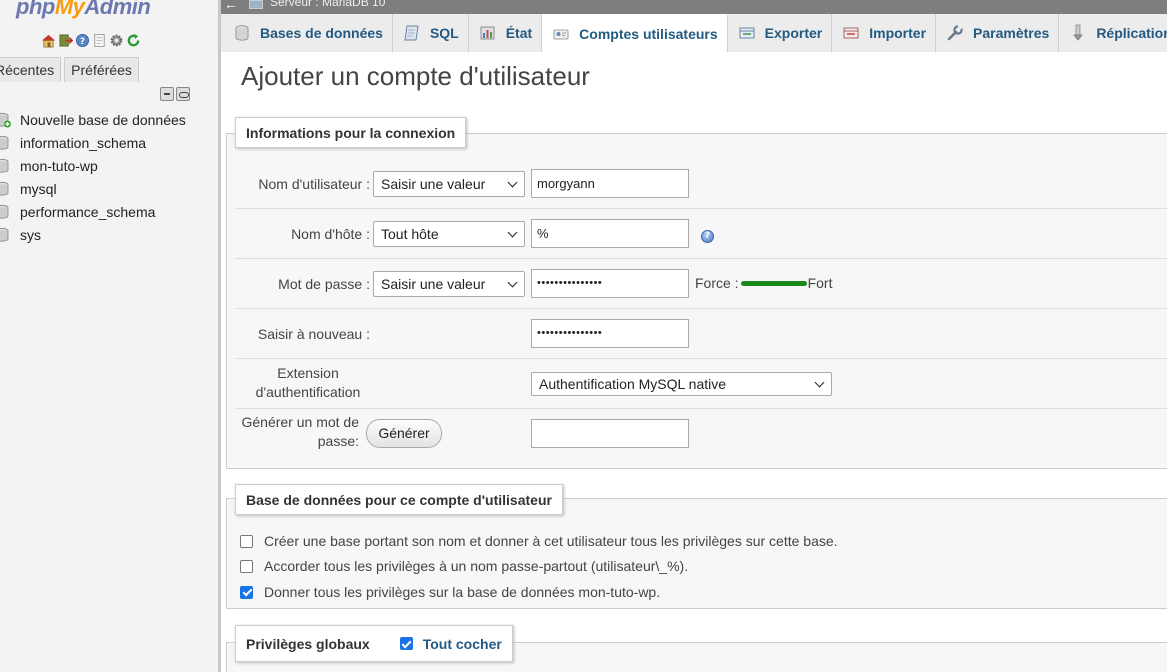 The width and height of the screenshot is (1167, 672). What do you see at coordinates (610, 233) in the screenshot?
I see `hostname-input: %` at bounding box center [610, 233].